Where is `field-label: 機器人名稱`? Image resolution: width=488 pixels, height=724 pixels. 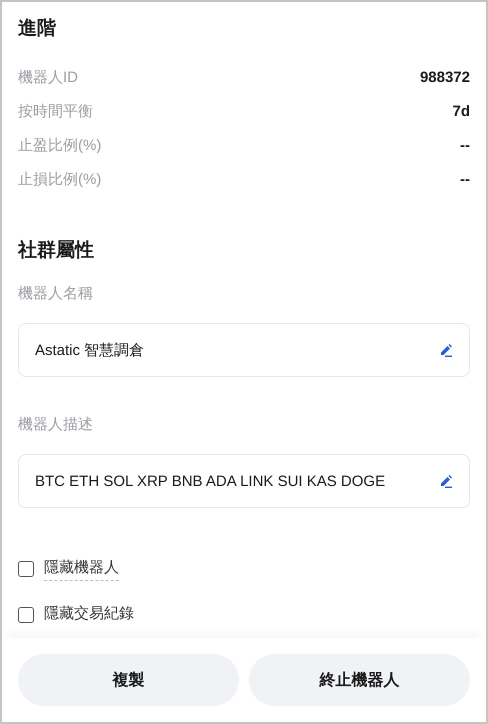
field-label: 機器人名稱 is located at coordinates (56, 293).